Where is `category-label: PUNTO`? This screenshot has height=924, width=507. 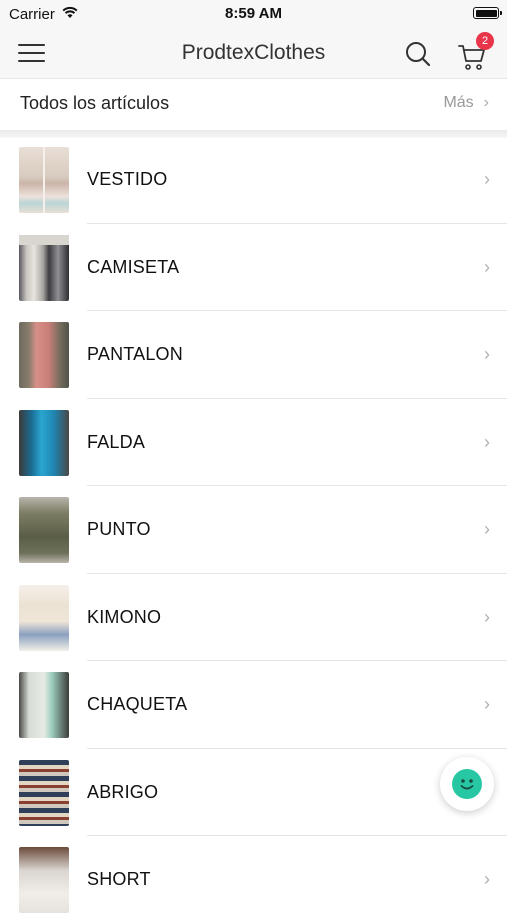
category-label: PUNTO is located at coordinates (119, 529).